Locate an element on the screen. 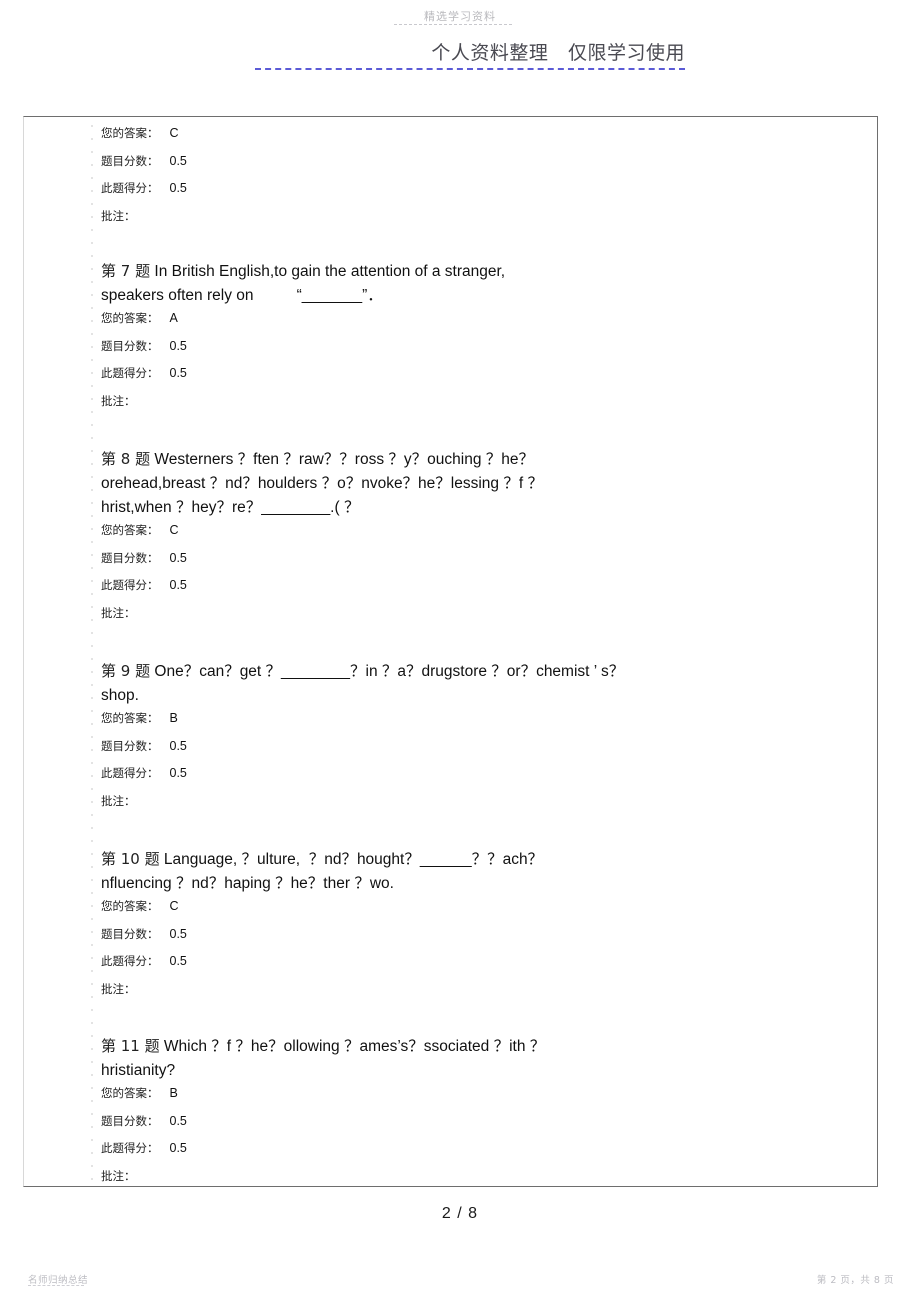 Image resolution: width=920 pixels, height=1303 pixels. watermark-bottom-right: 第 2 页，共 8 页 is located at coordinates (855, 1280).